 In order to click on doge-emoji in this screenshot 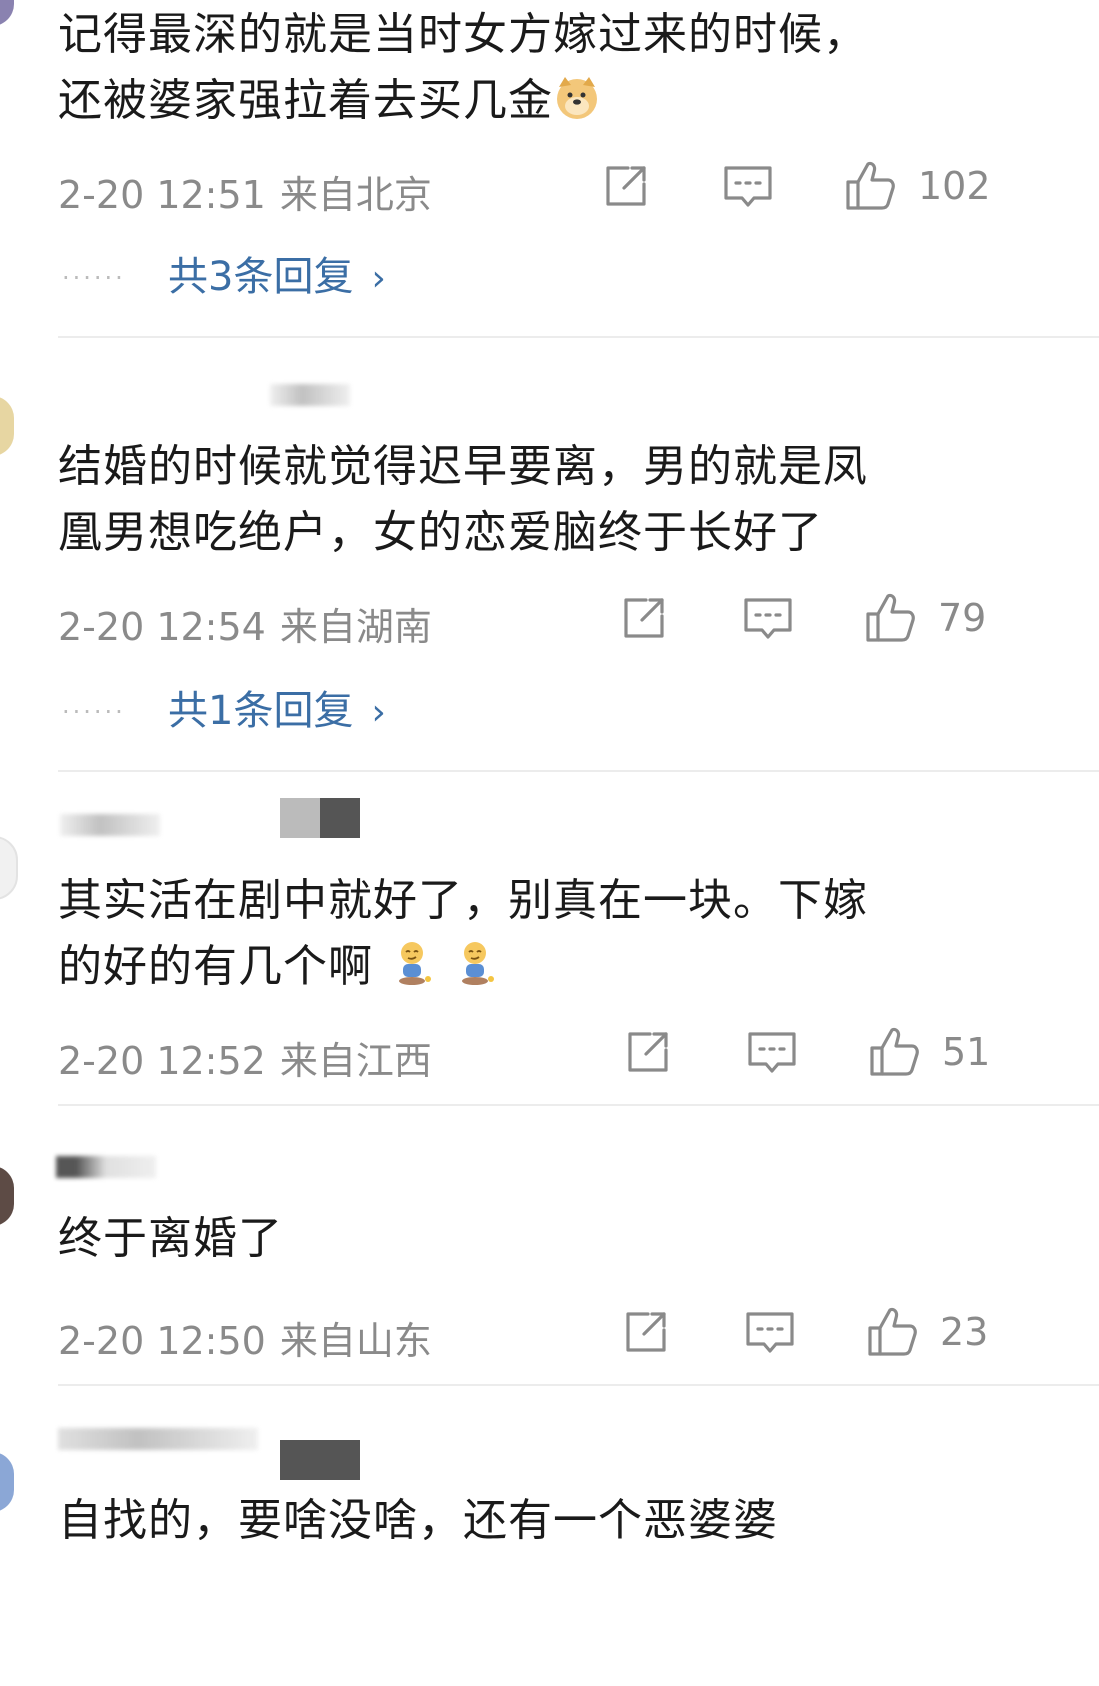, I will do `click(577, 98)`.